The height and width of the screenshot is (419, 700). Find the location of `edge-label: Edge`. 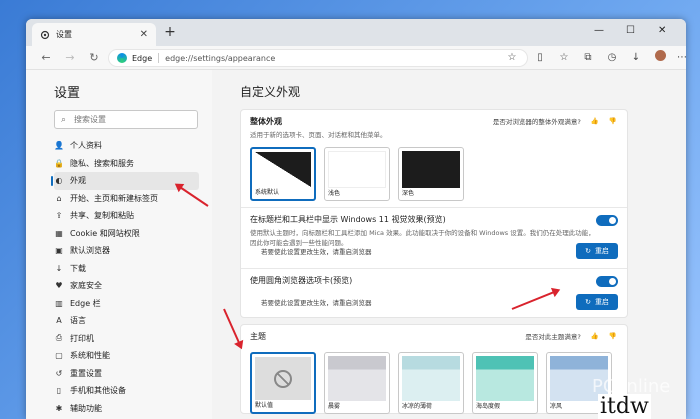

edge-label: Edge is located at coordinates (142, 58).